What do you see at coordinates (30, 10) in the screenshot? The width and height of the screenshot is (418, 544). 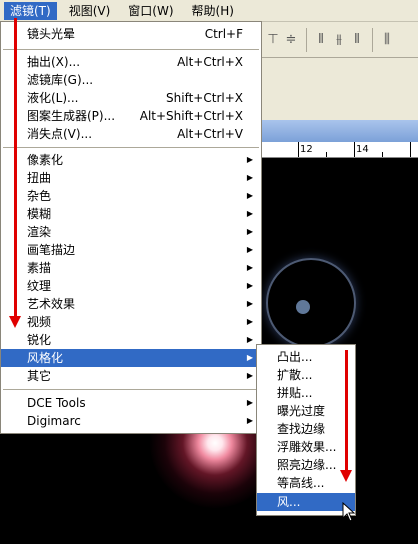 I see `menu-filter: 滤镜(T)` at bounding box center [30, 10].